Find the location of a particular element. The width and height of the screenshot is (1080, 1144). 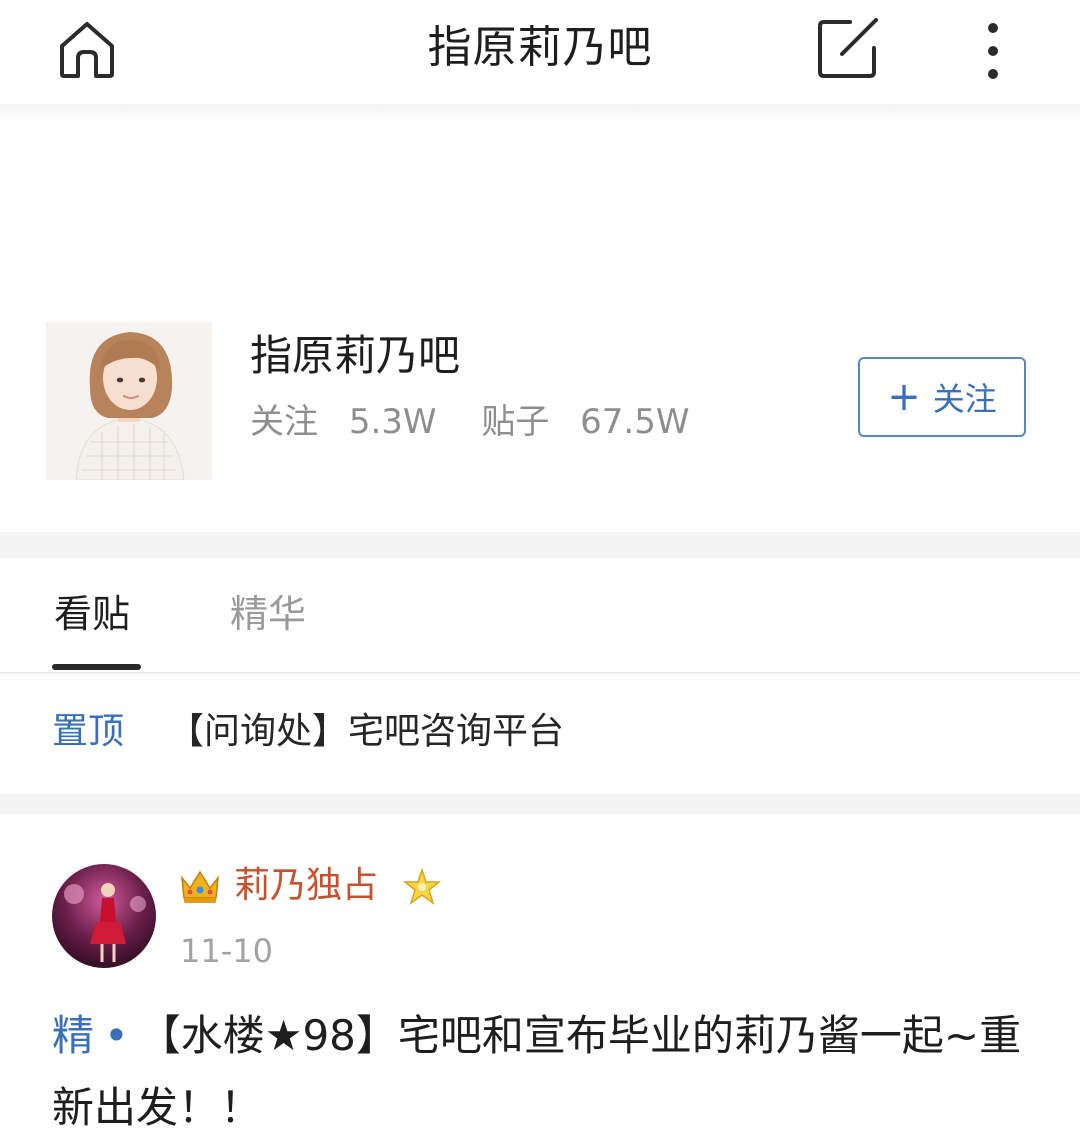

forum-avatar is located at coordinates (129, 401).